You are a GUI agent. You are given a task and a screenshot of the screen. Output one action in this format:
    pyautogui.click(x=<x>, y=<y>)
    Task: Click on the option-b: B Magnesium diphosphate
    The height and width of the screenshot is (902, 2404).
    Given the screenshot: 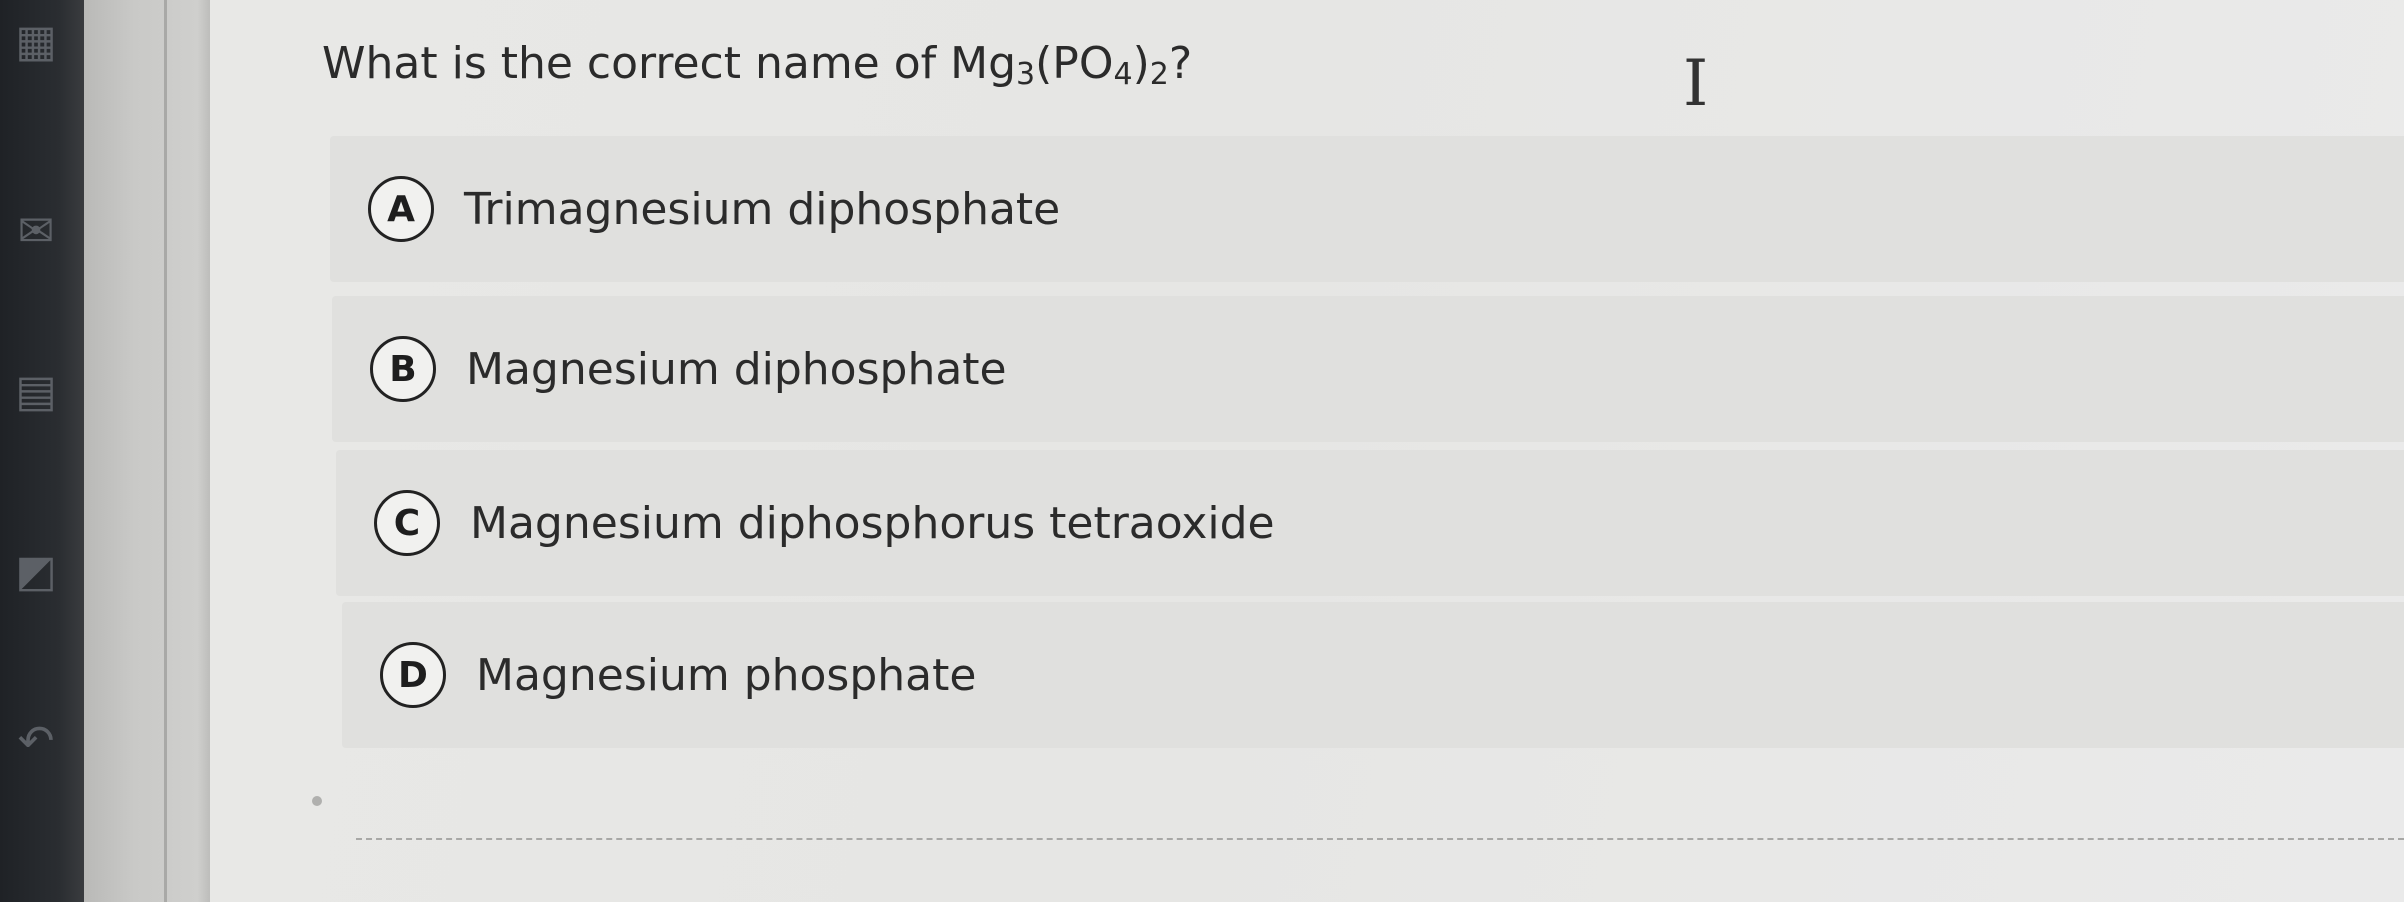 What is the action you would take?
    pyautogui.click(x=1368, y=369)
    